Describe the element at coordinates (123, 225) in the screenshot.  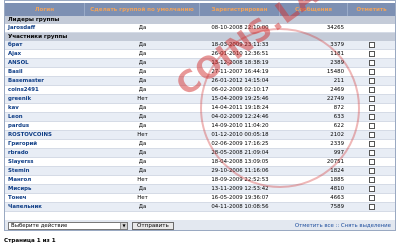
I see `chevron-down-icon: ▼` at that location.